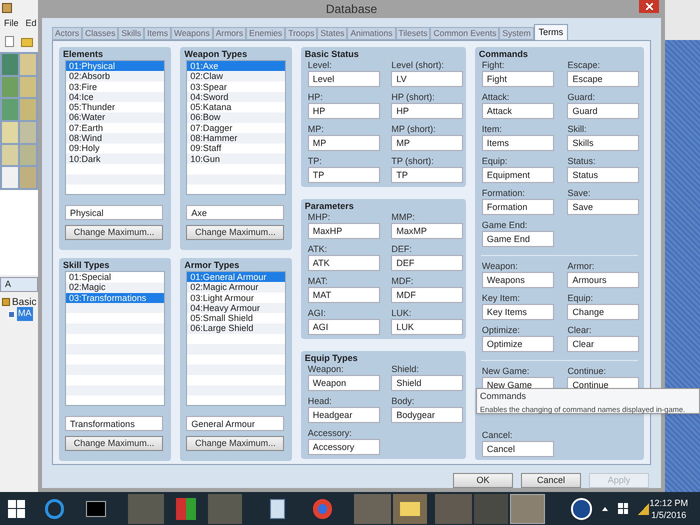  I want to click on list-item: 09:Staff, so click(236, 148).